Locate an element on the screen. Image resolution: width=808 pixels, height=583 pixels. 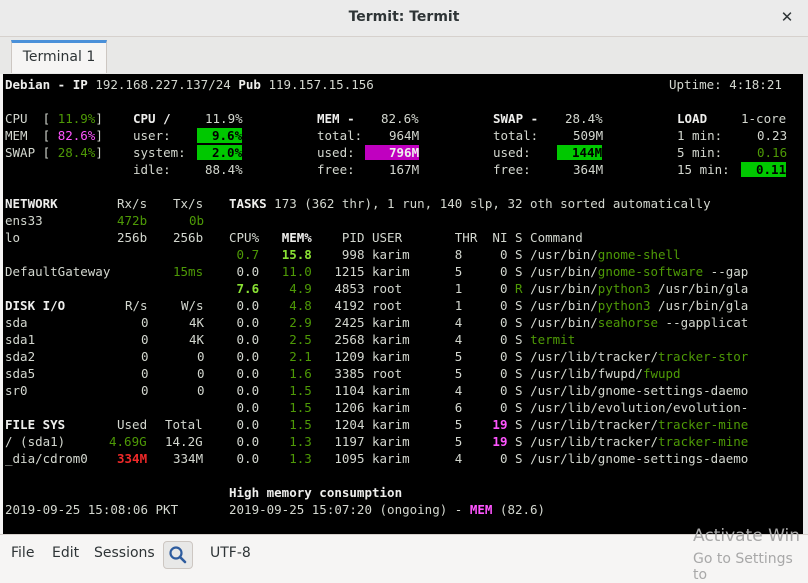
fs-cdrom-name: _dia/cdrom0 is located at coordinates (46, 458).